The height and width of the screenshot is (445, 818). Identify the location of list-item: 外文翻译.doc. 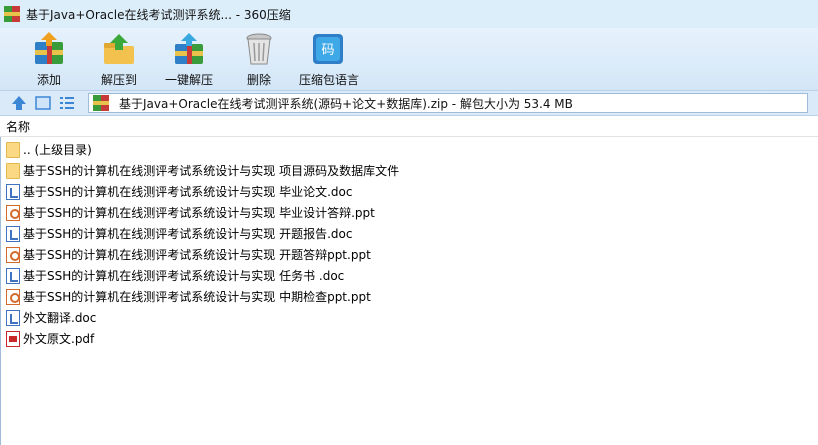
(409, 317).